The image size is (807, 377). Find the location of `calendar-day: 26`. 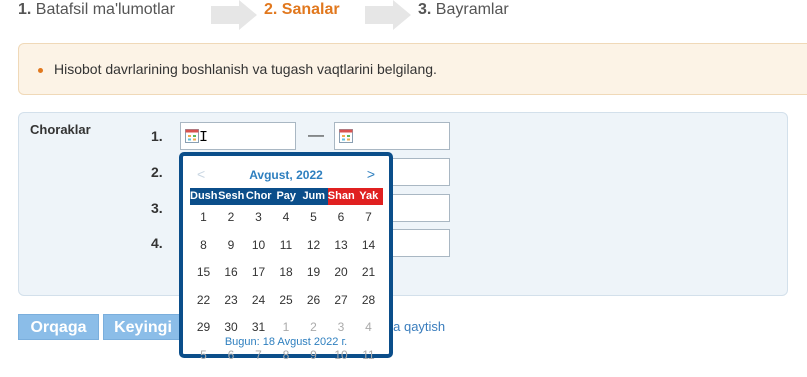

calendar-day: 26 is located at coordinates (313, 300).